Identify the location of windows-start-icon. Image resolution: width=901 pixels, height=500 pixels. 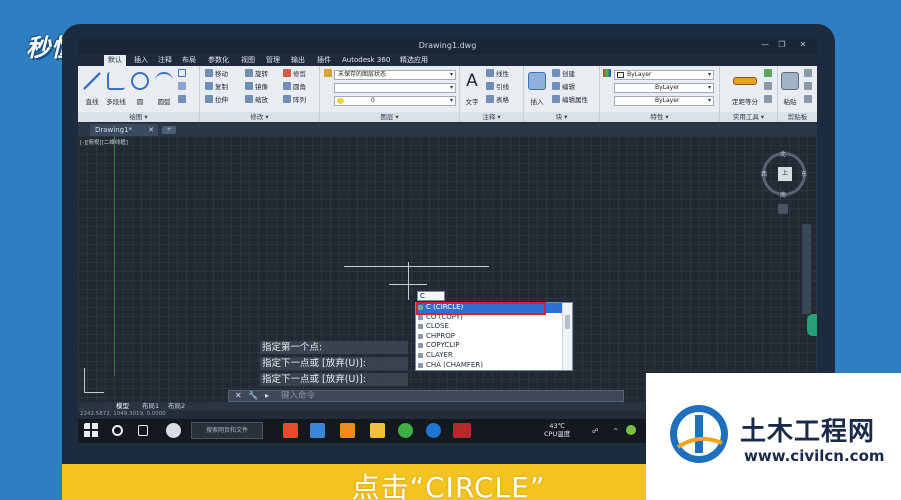
(91, 430).